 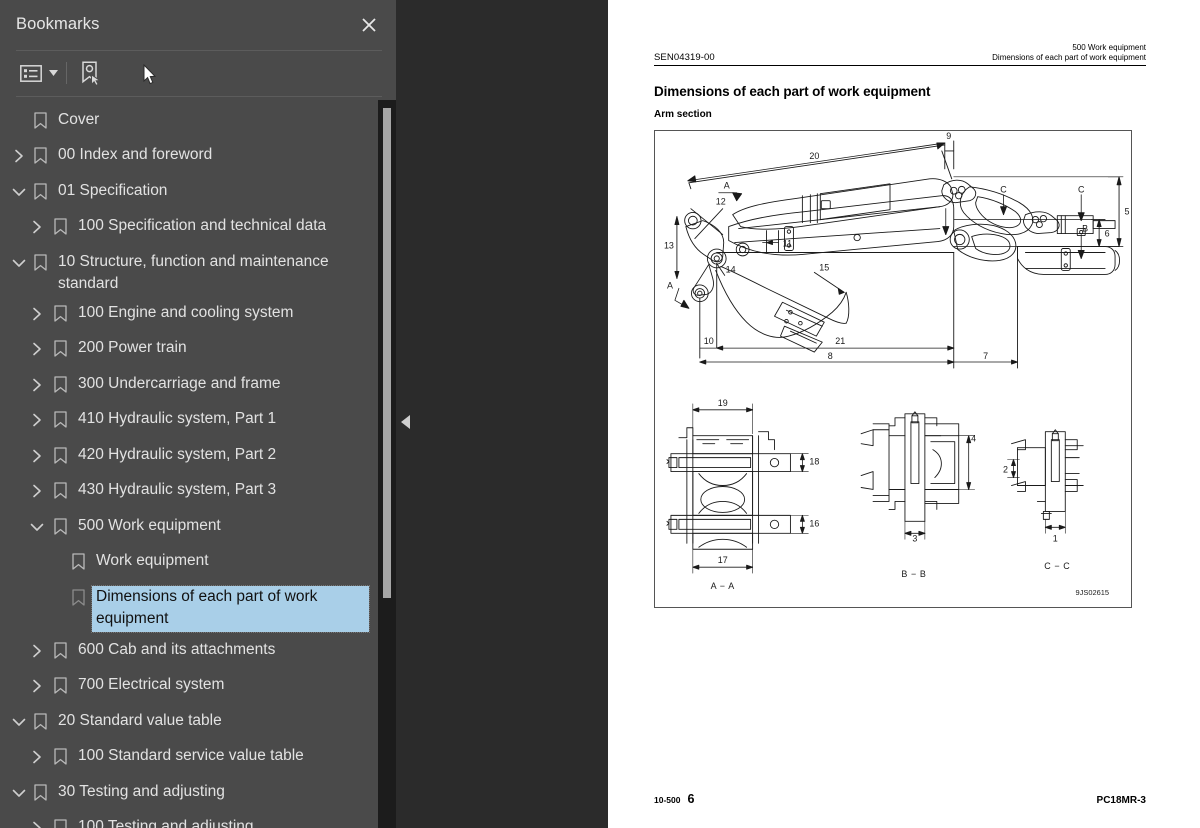 I want to click on header-section-title: 500 Work equipment, so click(x=1109, y=47).